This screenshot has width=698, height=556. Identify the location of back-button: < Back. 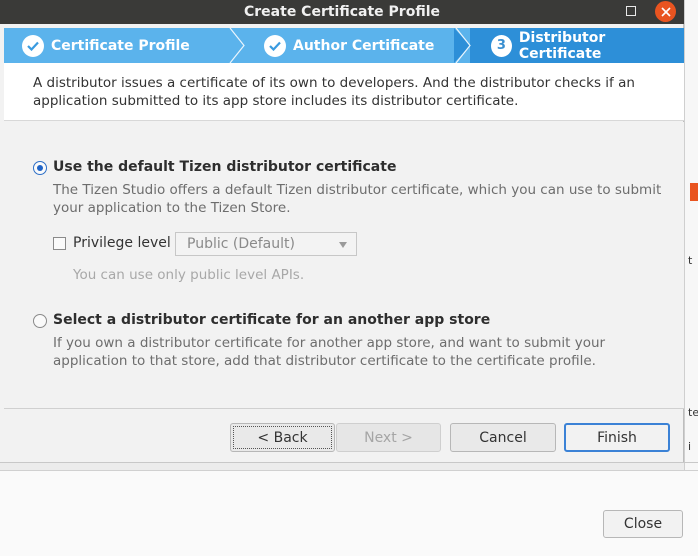
(282, 437).